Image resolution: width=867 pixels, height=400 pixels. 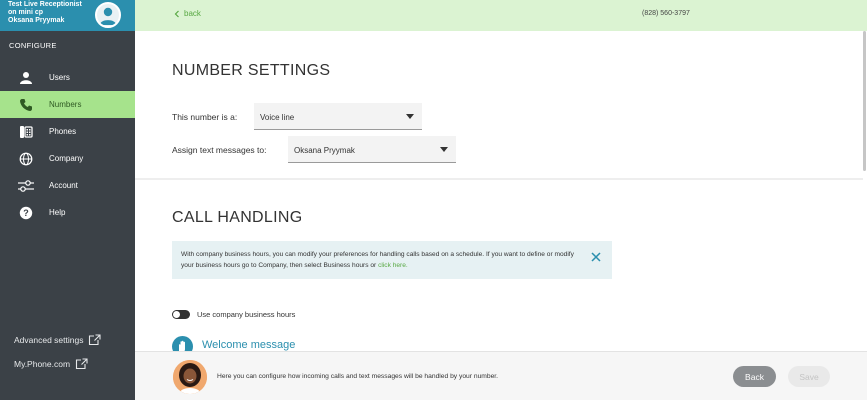 I want to click on assistant-avatar, so click(x=190, y=377).